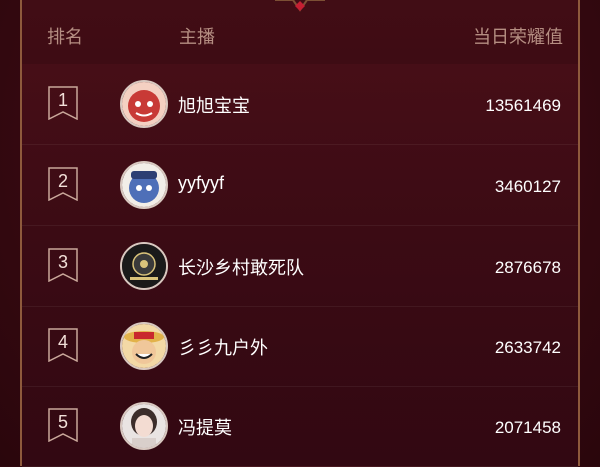  I want to click on blue-cartoon-avatar-icon, so click(144, 185).